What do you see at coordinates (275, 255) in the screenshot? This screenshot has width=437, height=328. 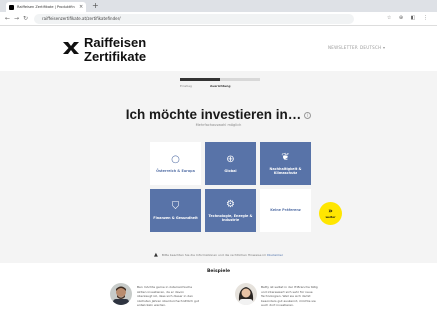 I see `disclaimer-link: Disclaimer` at bounding box center [275, 255].